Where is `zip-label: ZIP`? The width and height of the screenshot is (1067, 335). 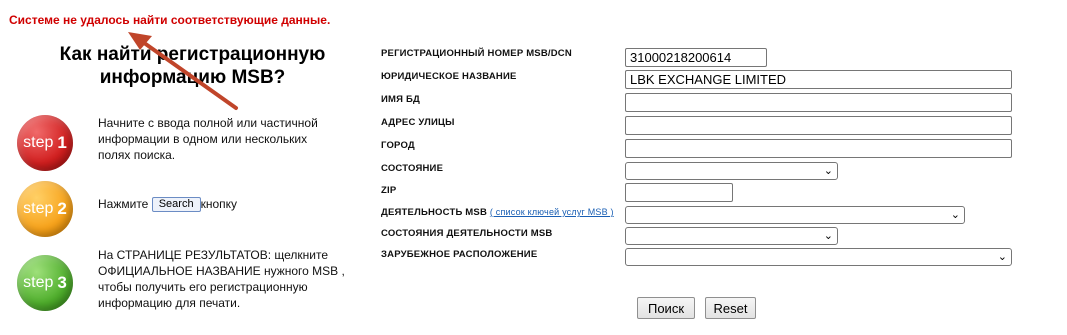
zip-label: ZIP is located at coordinates (389, 190).